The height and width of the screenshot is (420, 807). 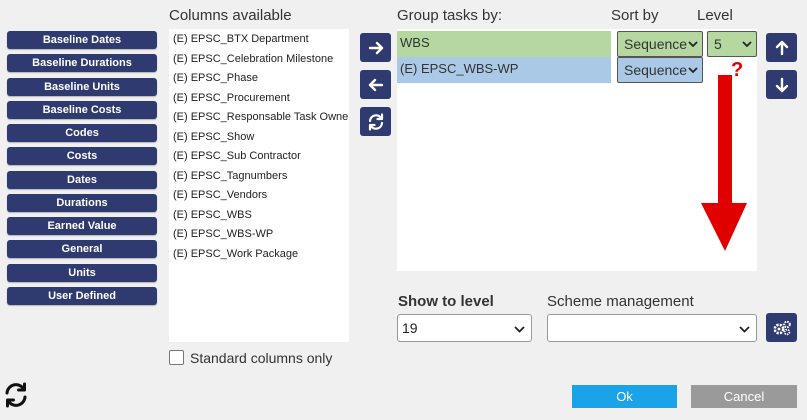 What do you see at coordinates (82, 156) in the screenshot?
I see `category-costs: Costs` at bounding box center [82, 156].